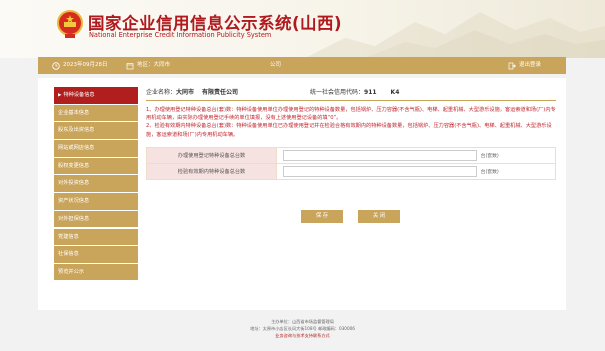 The image size is (605, 351). Describe the element at coordinates (74, 218) in the screenshot. I see `sidebar-item-label: 对外担保信息` at that location.